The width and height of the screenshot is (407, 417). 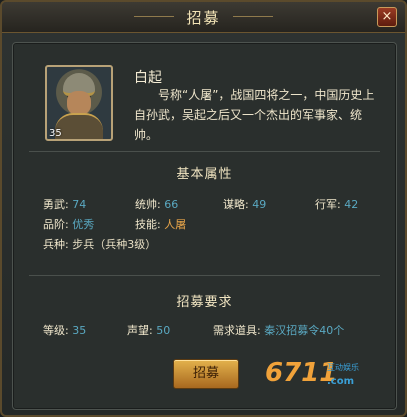 I want to click on portrait-armor, so click(x=79, y=126).